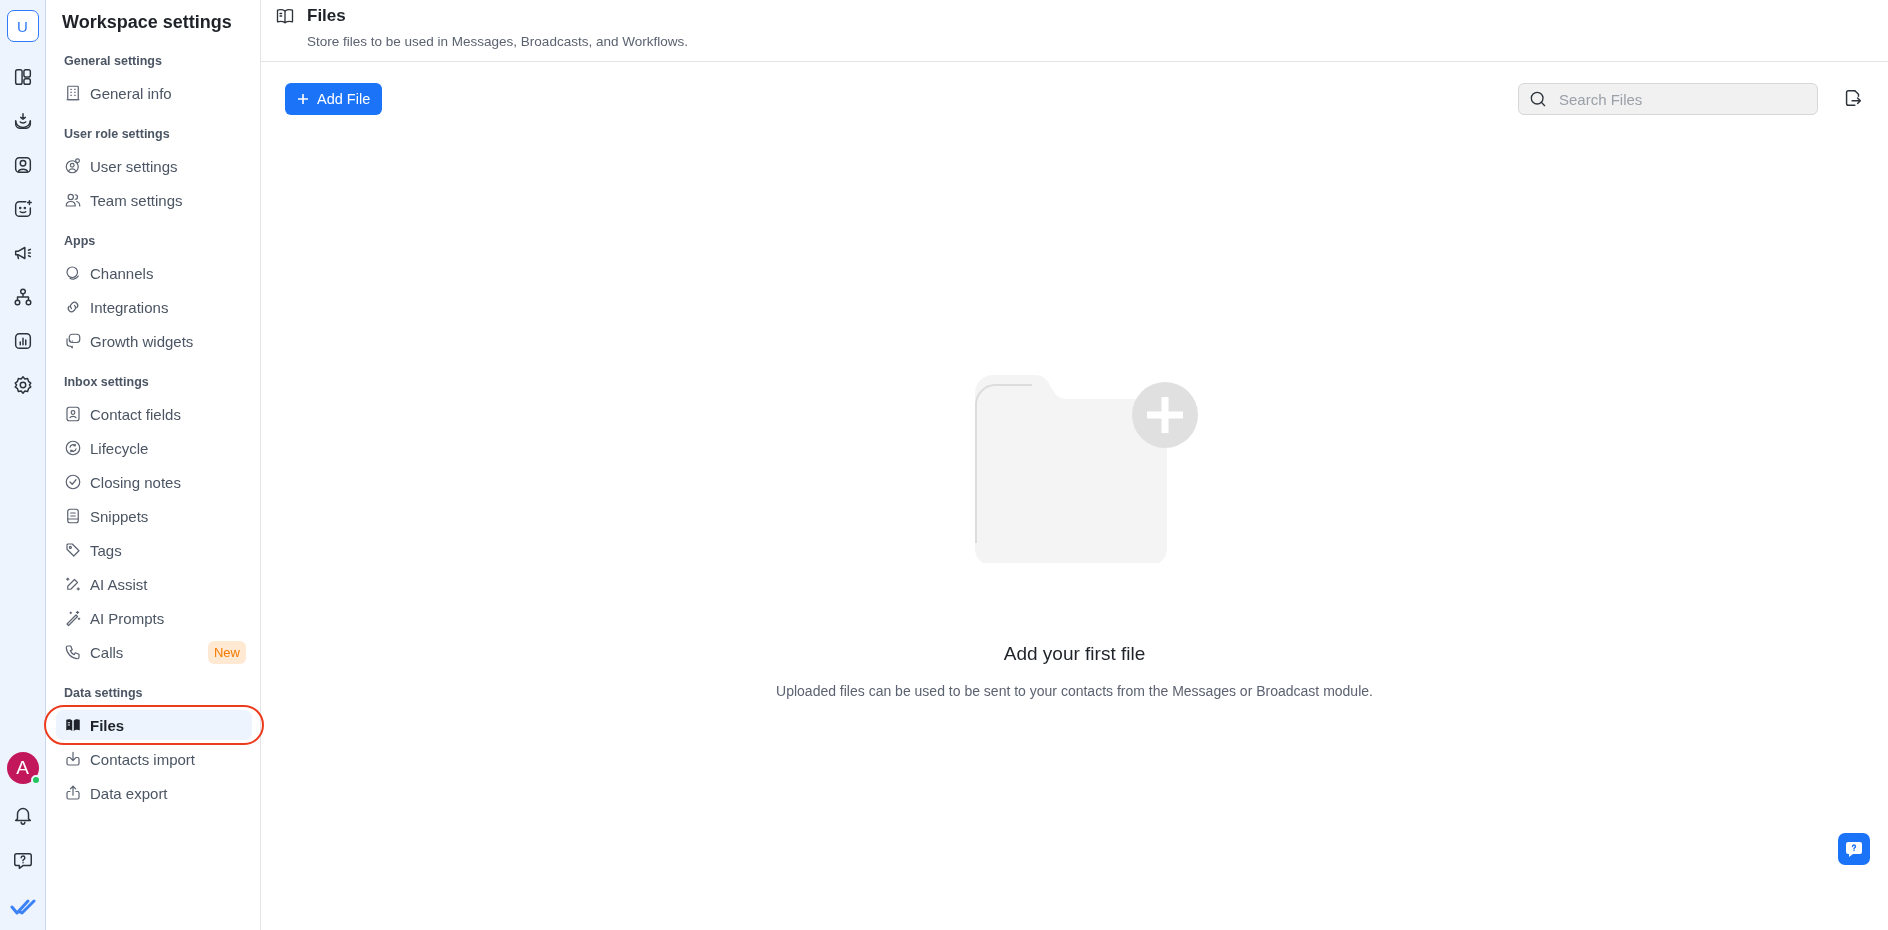  What do you see at coordinates (73, 482) in the screenshot?
I see `check-circle-icon` at bounding box center [73, 482].